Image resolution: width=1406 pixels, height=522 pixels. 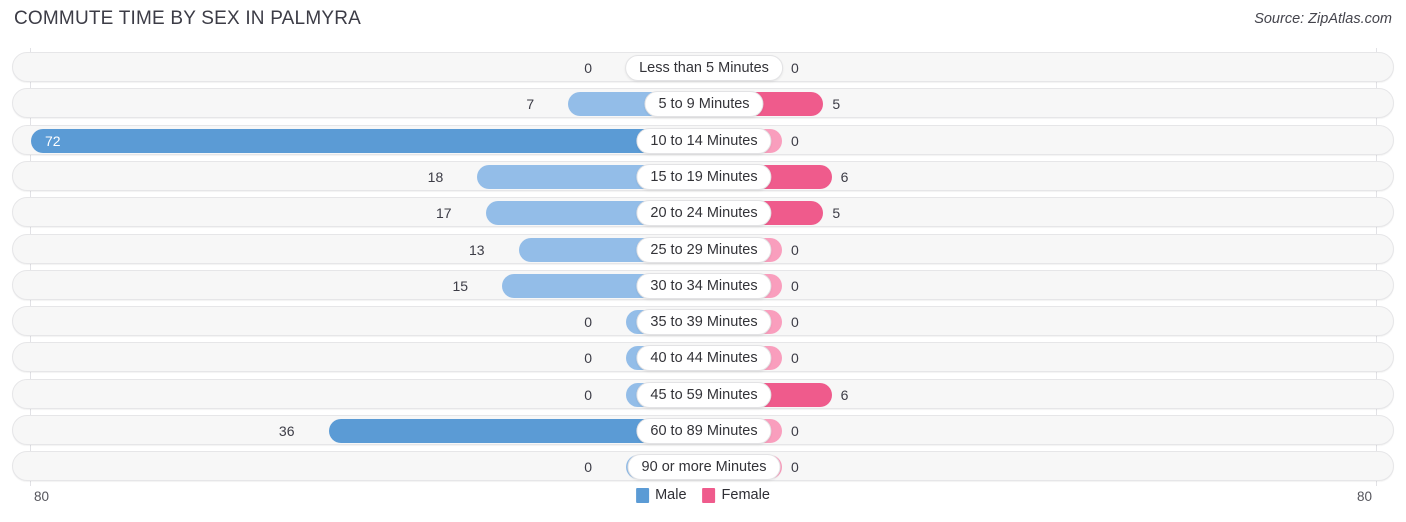 I want to click on category-label: Less than 5 Minutes, so click(x=704, y=68).